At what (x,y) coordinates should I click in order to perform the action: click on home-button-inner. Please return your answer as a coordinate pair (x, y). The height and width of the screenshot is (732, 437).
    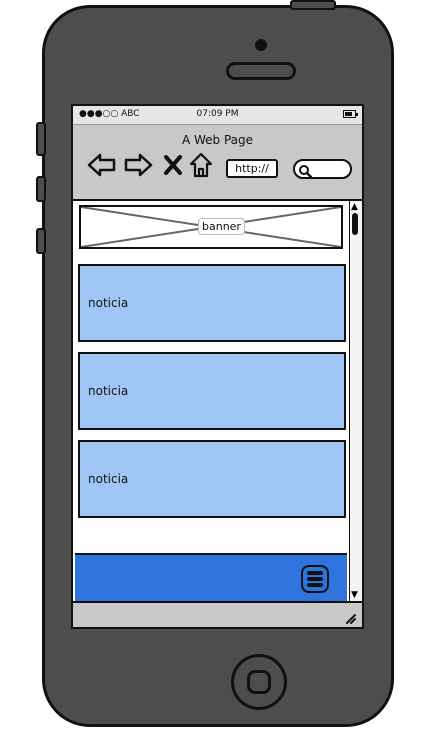
    Looking at the image, I should click on (259, 682).